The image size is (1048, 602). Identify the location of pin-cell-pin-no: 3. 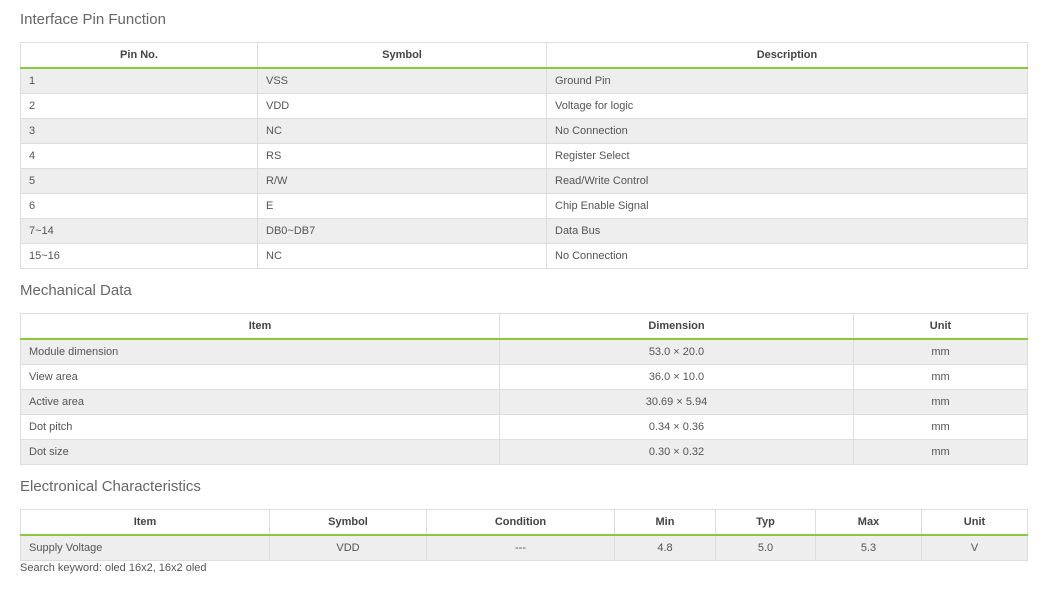
(139, 131).